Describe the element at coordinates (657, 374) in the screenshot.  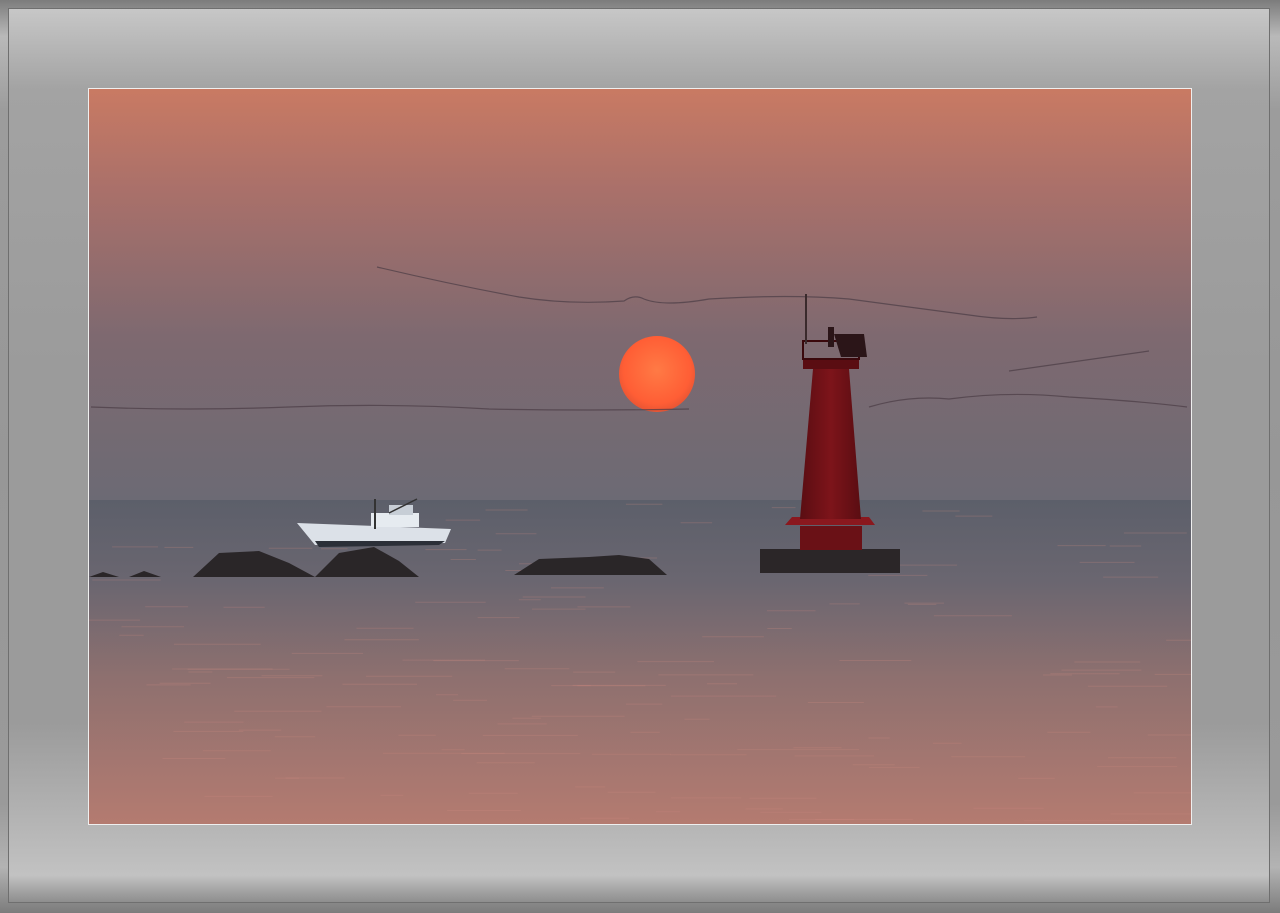
I see `sun` at that location.